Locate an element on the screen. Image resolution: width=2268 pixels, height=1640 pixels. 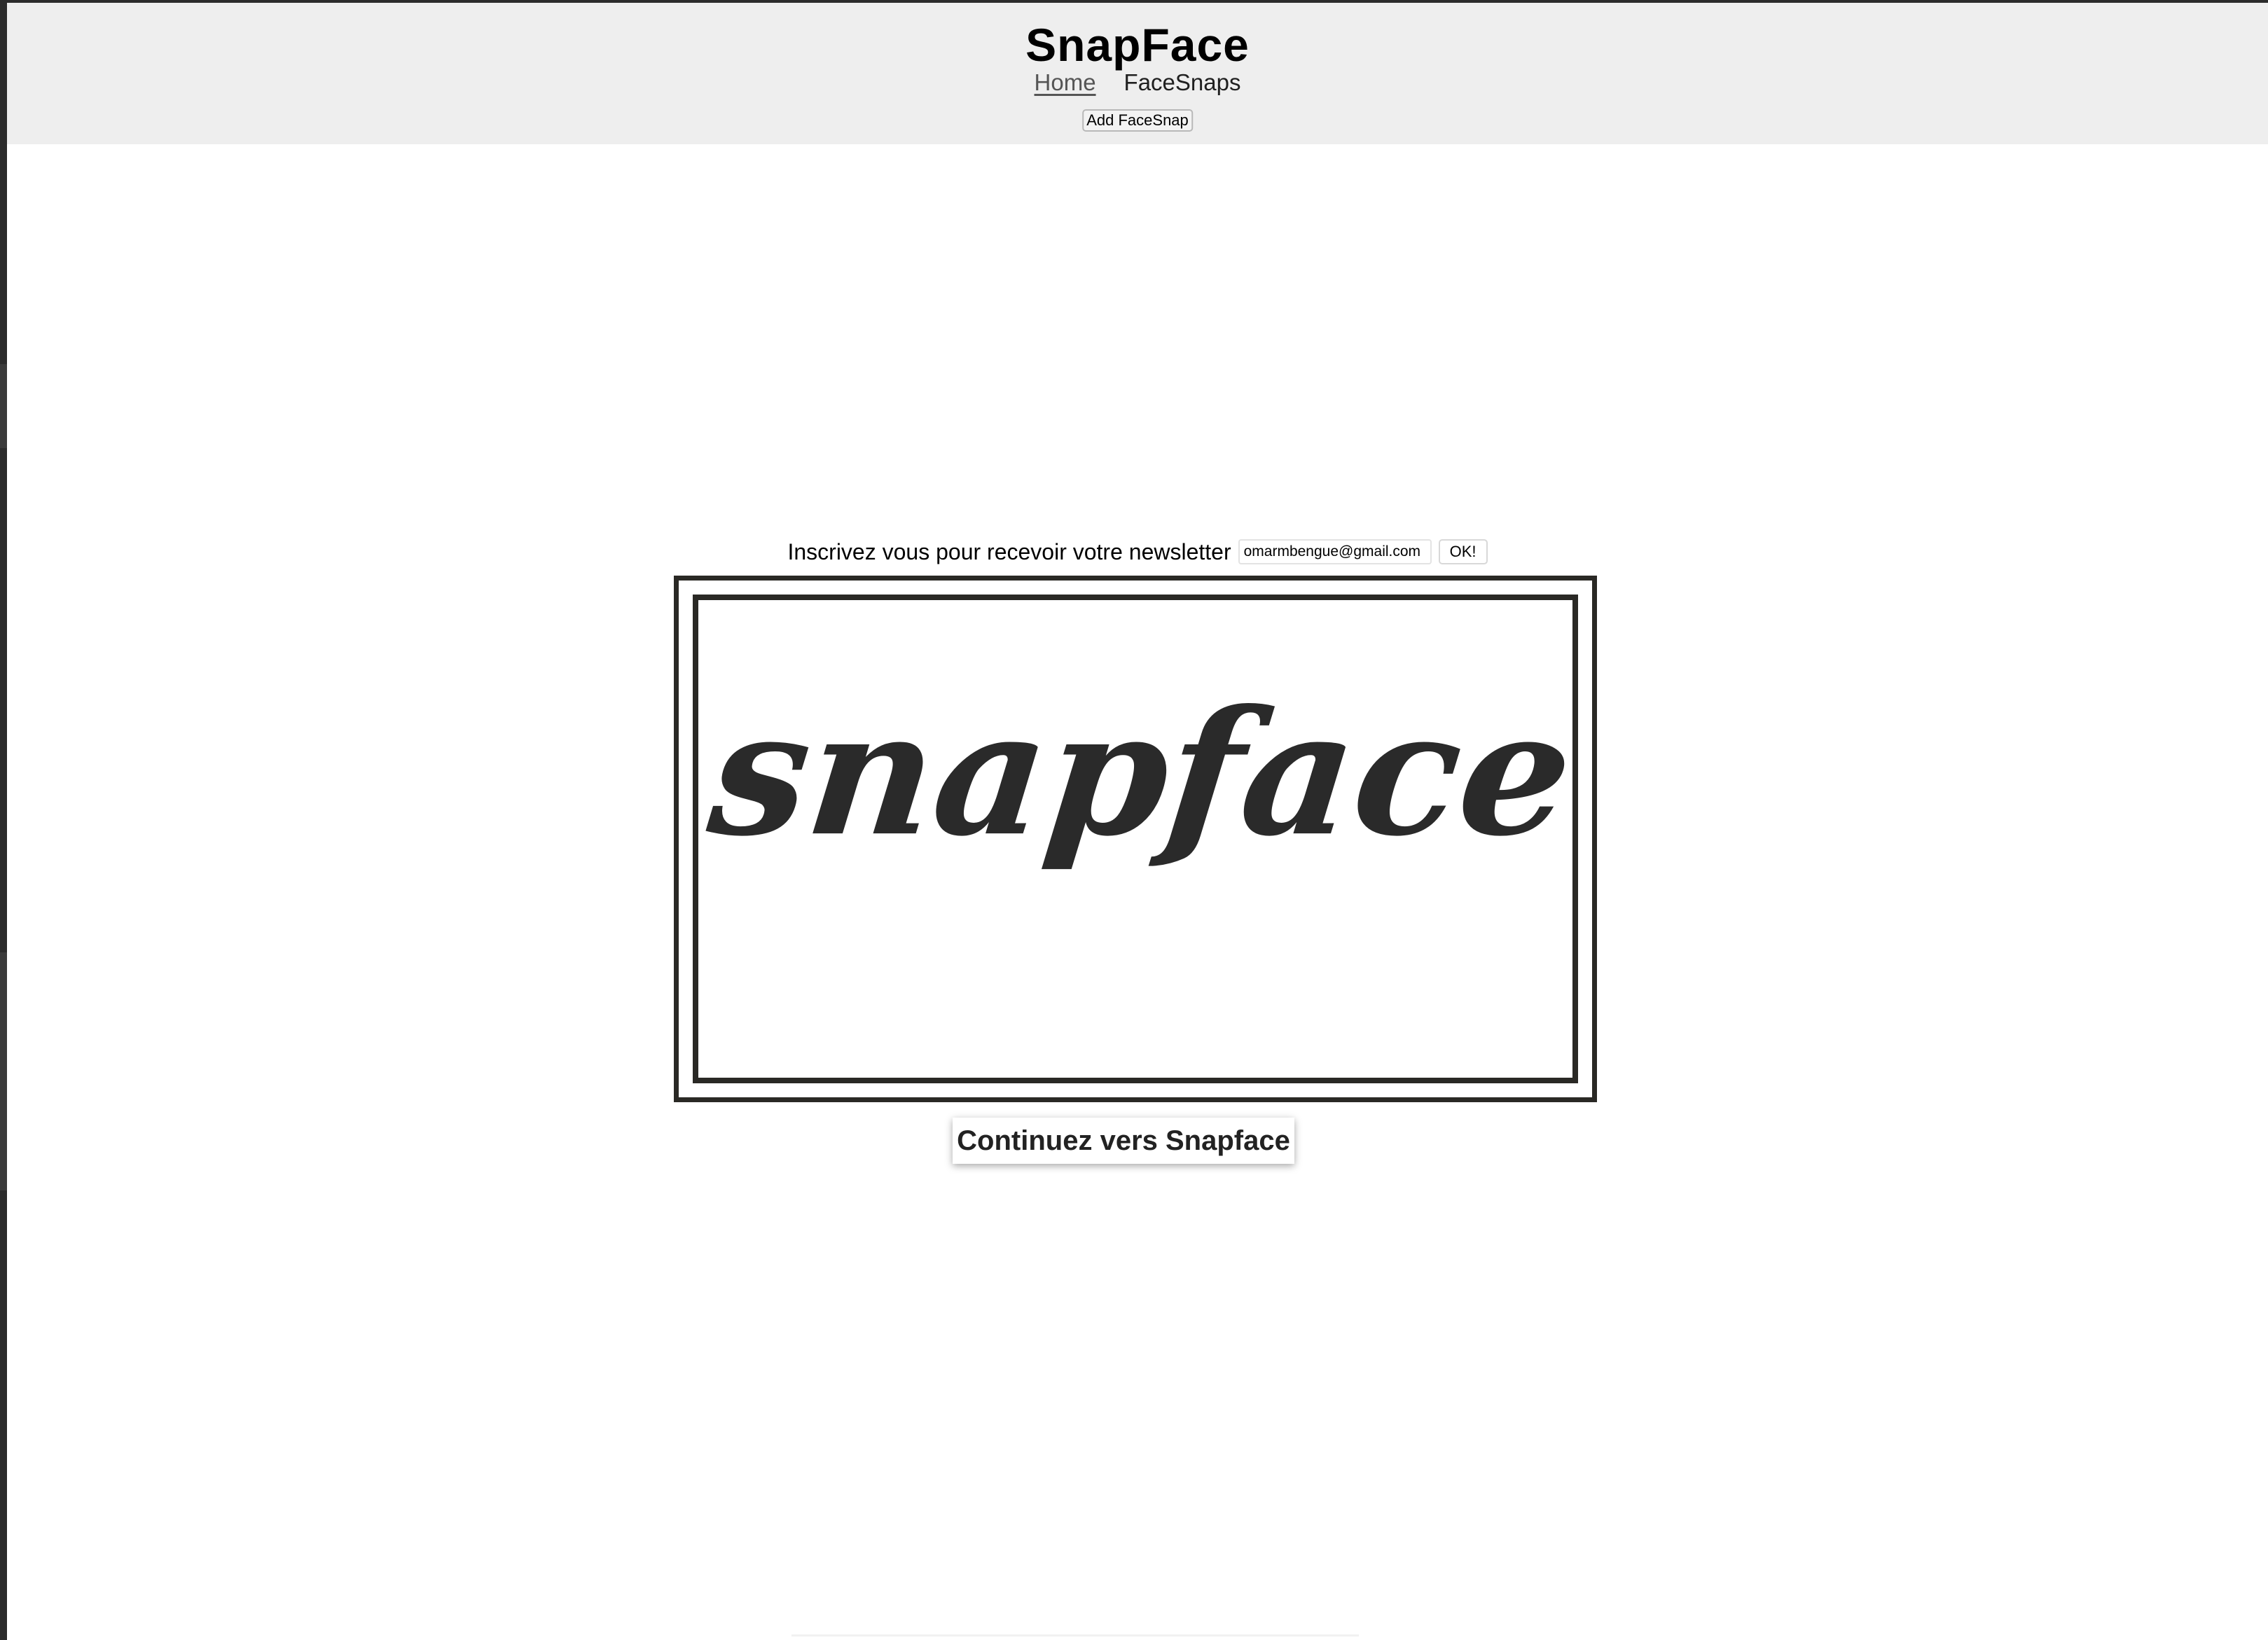
logo-inner-frame: snapface is located at coordinates (1135, 839).